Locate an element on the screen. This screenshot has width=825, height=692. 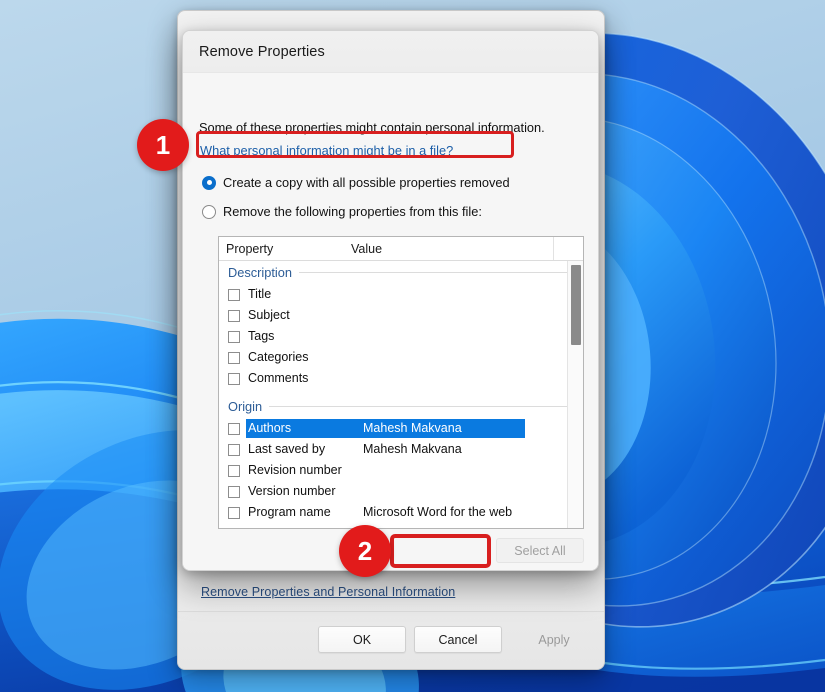
file-properties-footer: OK Cancel Apply is located at coordinates (391, 640).